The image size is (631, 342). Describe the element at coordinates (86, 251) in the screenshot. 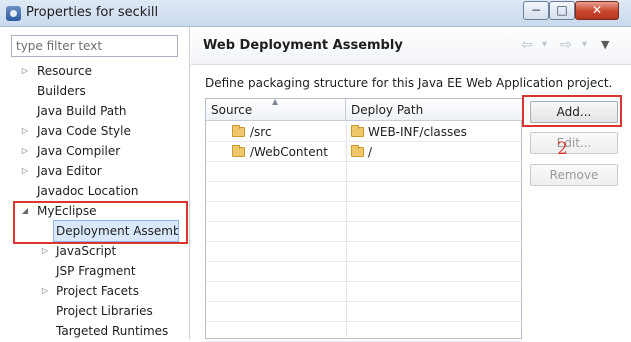

I see `tree-item-javascript: JavaScript` at that location.